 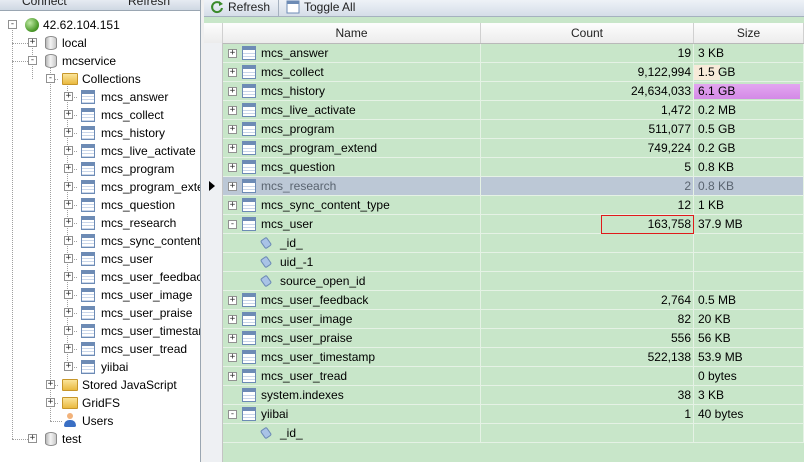 I want to click on name-cell: + mcs_sync_content_type, so click(x=352, y=205).